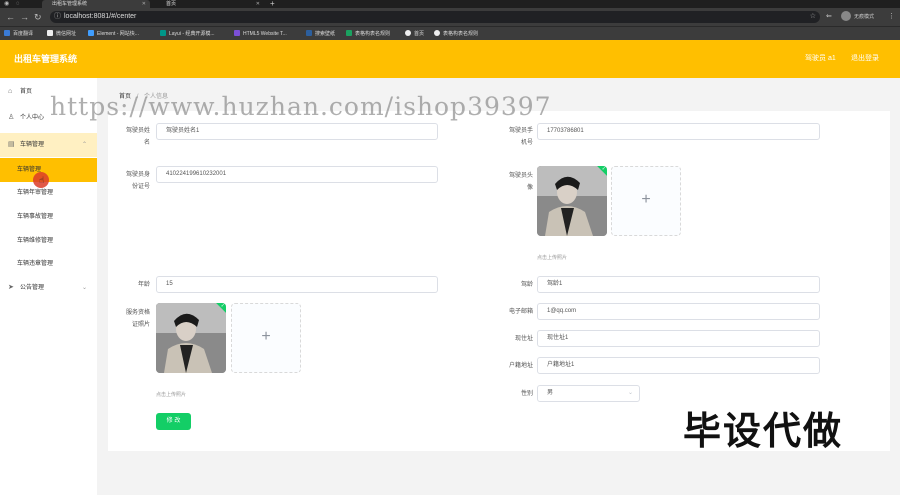 The image size is (900, 495). Describe the element at coordinates (42, 180) in the screenshot. I see `hand-cursor-icon: ☝` at that location.